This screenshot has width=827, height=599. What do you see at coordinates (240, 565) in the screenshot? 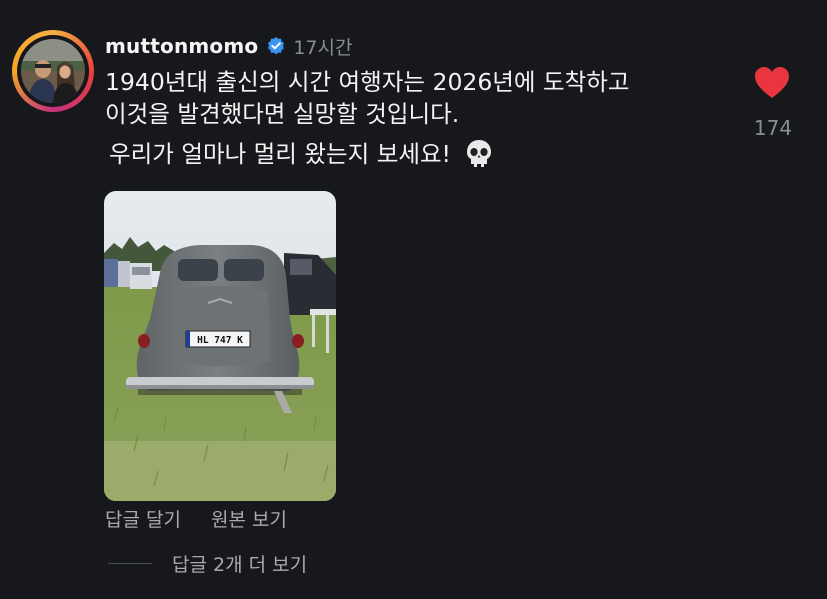
I see `view-more-replies-label: 답글 2개 더 보기` at bounding box center [240, 565].